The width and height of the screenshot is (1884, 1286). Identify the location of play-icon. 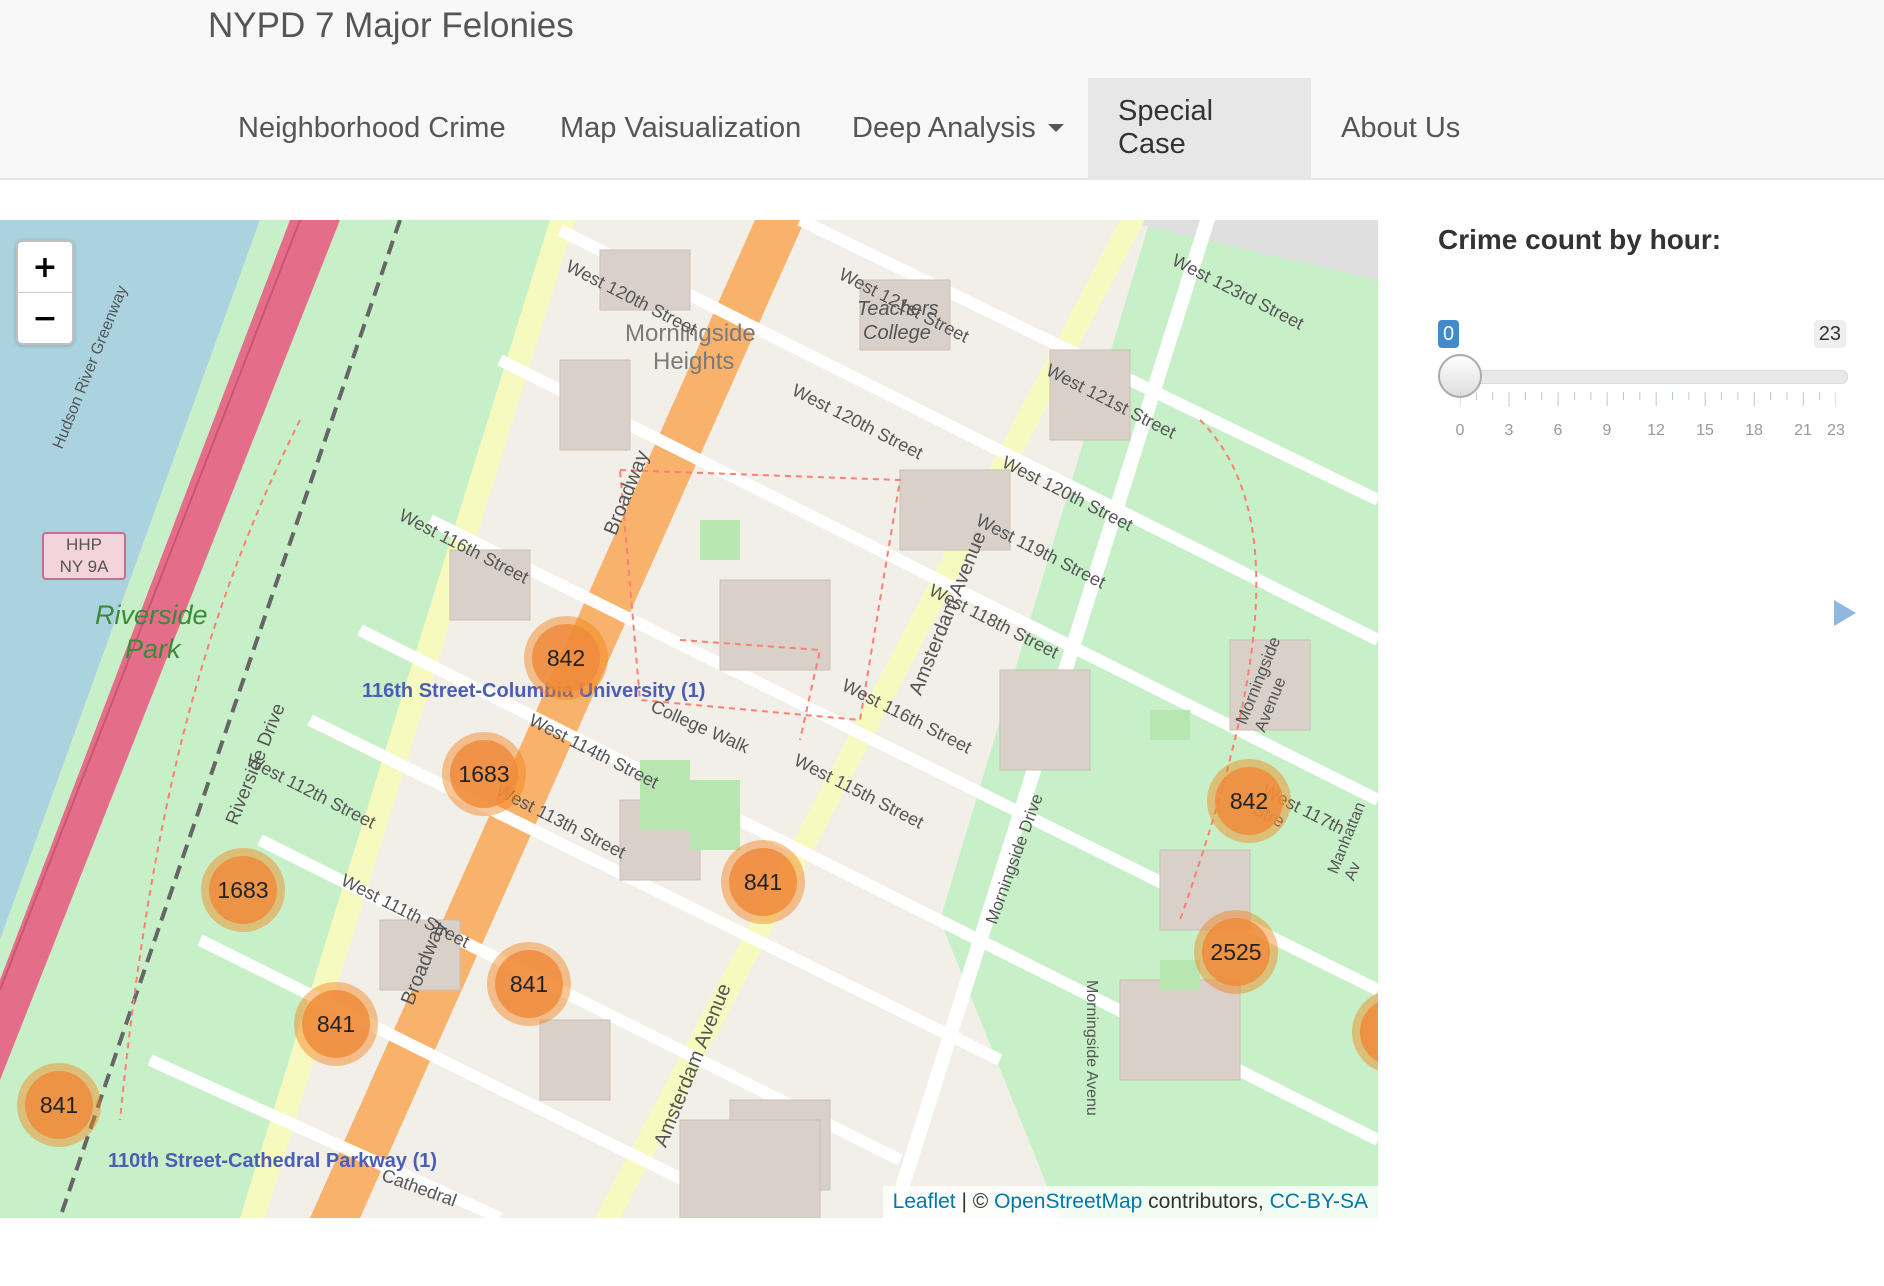
(1845, 613).